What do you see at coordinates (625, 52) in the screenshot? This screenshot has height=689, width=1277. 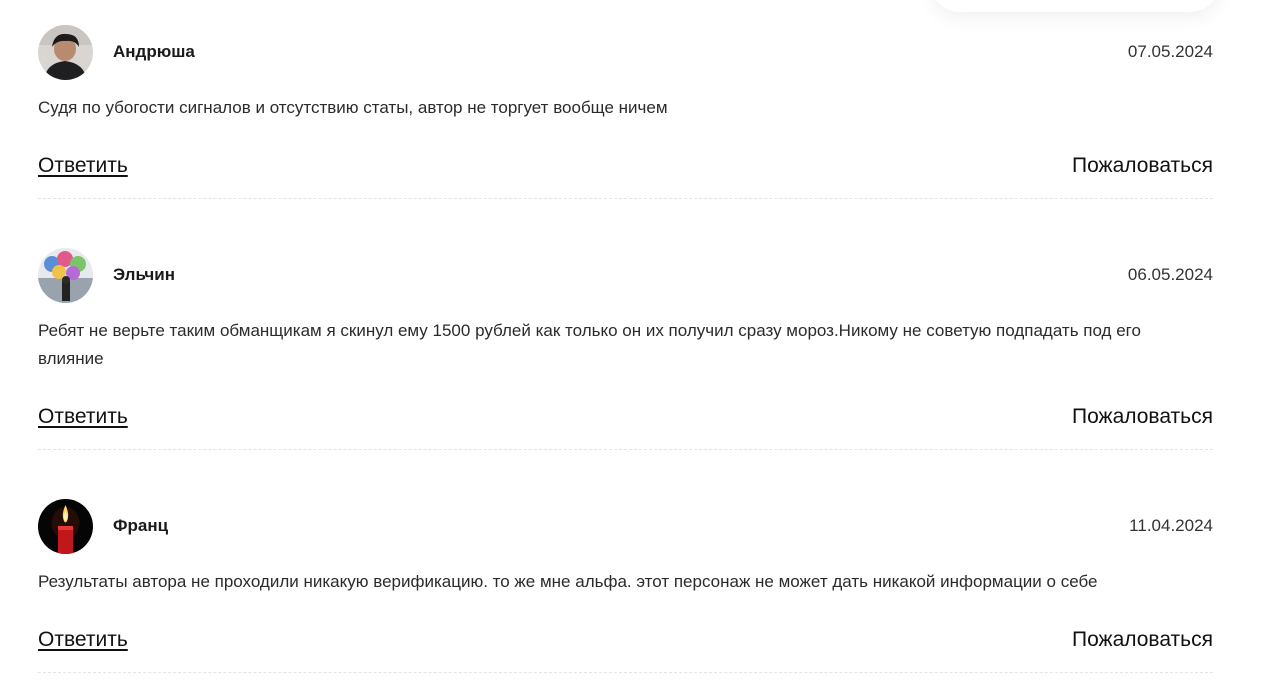 I see `comment-header: Андрюша 07.05.2024` at bounding box center [625, 52].